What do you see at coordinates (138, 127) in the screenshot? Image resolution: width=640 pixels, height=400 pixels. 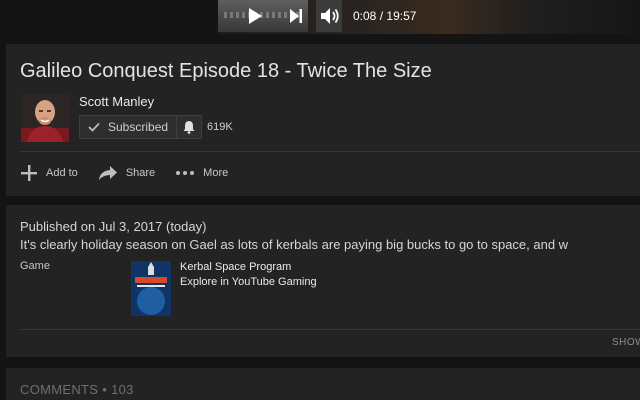 I see `subscribed-label: Subscribed` at bounding box center [138, 127].